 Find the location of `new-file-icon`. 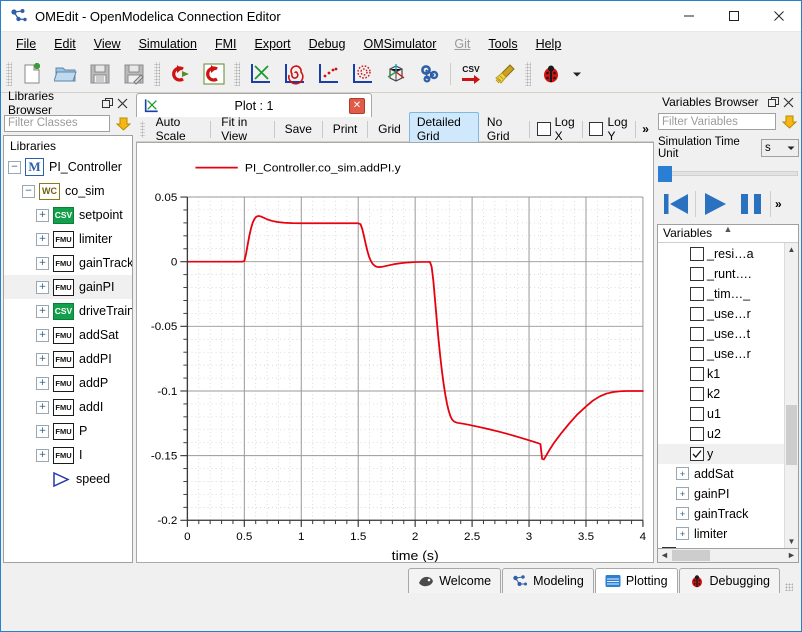

new-file-icon is located at coordinates (32, 74).